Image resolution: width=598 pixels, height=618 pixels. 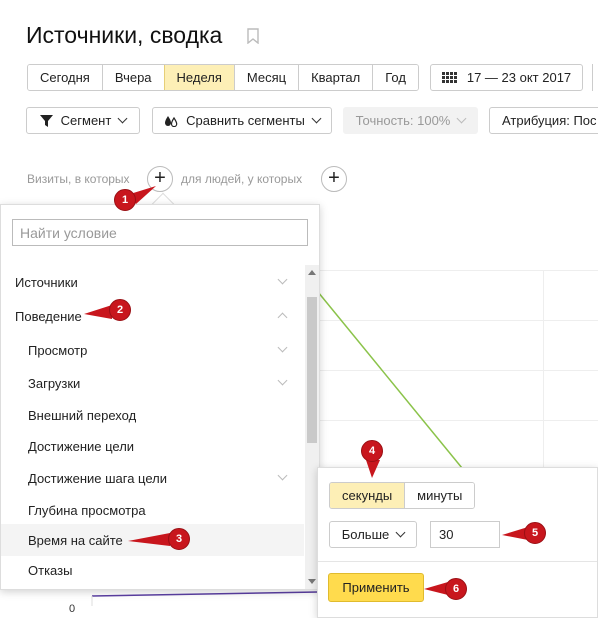 I want to click on annotation-marker-1: 1, so click(x=125, y=200).